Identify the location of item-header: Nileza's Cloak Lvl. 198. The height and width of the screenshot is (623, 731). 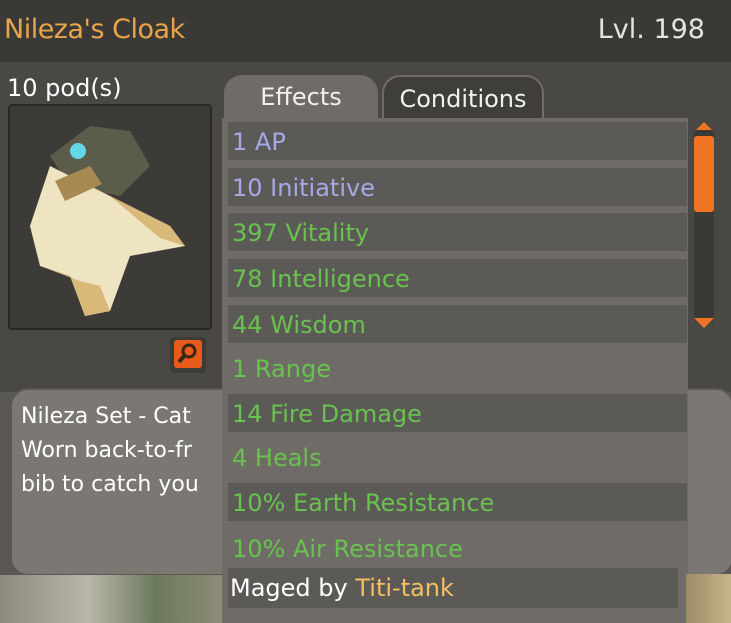
(365, 31).